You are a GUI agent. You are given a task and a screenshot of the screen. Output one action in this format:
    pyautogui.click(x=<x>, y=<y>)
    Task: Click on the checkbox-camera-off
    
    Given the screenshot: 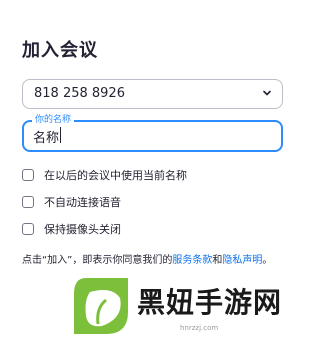 What is the action you would take?
    pyautogui.click(x=28, y=229)
    